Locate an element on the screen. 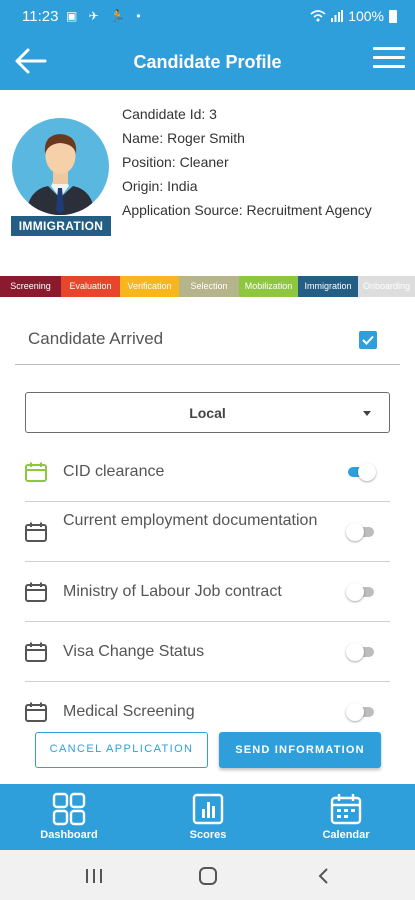 This screenshot has width=415, height=900. nav-label: Dashboard is located at coordinates (69, 835).